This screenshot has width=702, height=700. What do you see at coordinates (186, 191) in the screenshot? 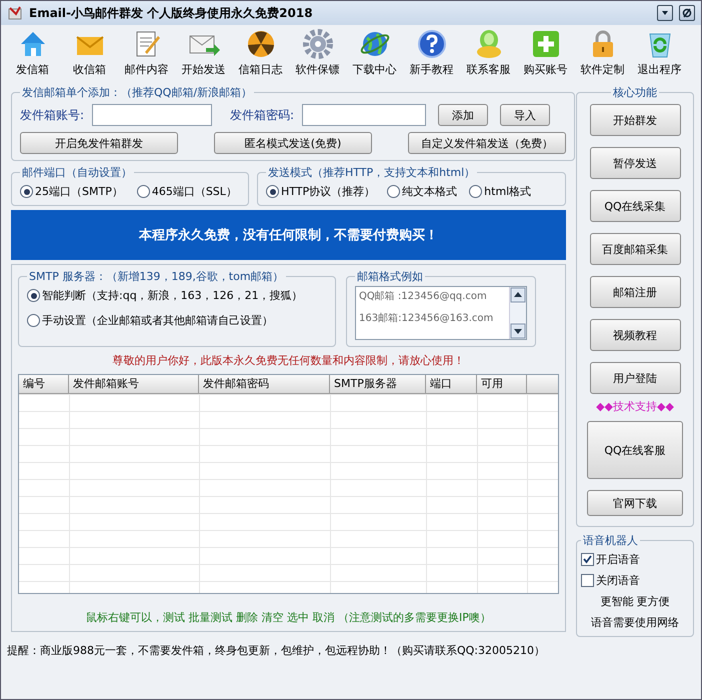
I see `radio-button: 465端口（SSL）` at bounding box center [186, 191].